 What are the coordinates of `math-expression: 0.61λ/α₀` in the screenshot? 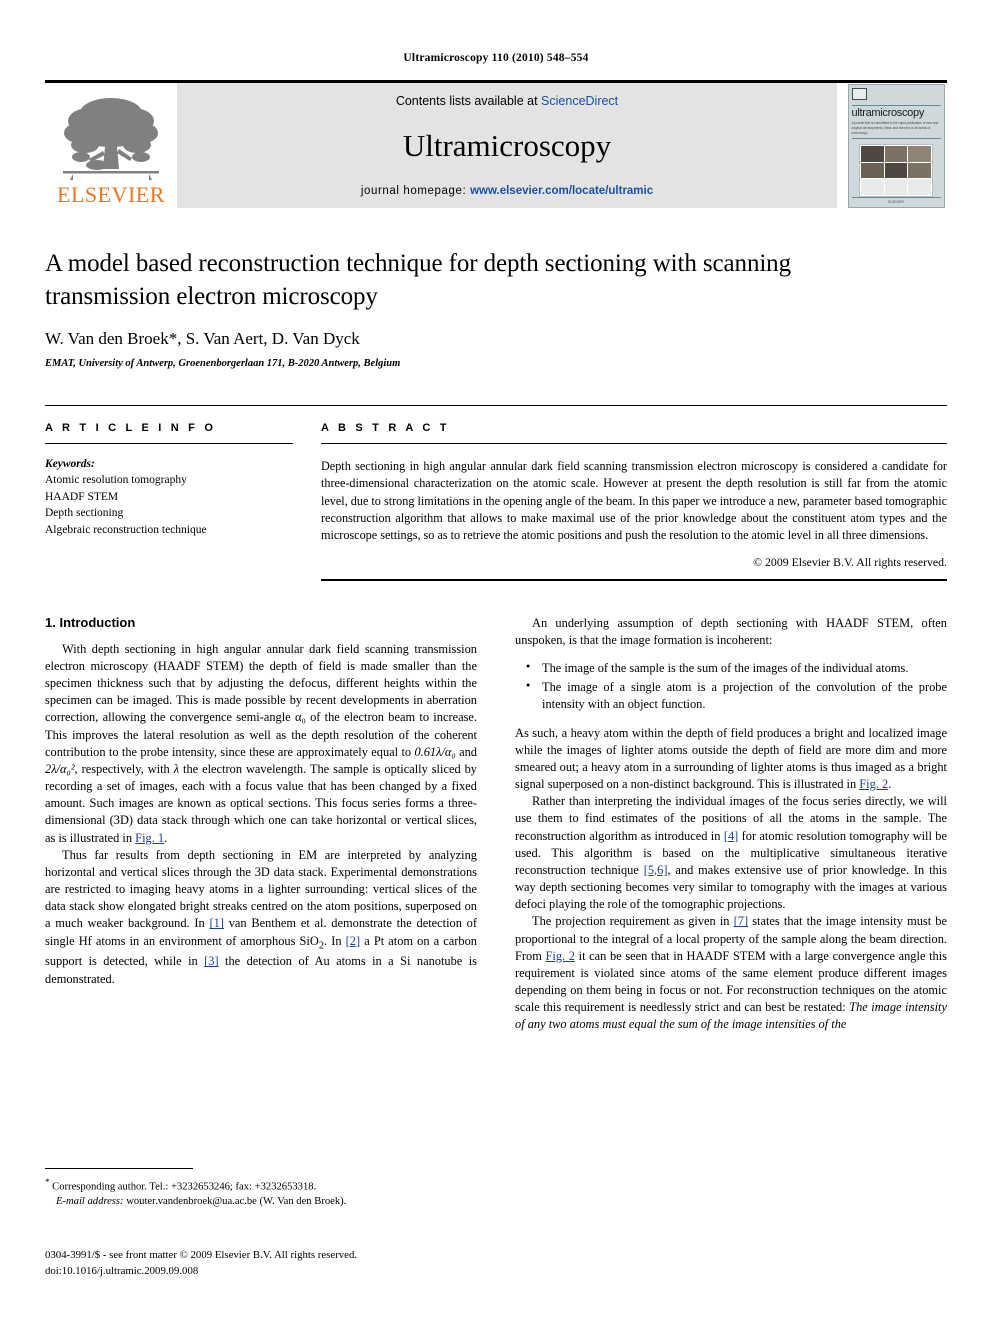 It's located at (435, 751).